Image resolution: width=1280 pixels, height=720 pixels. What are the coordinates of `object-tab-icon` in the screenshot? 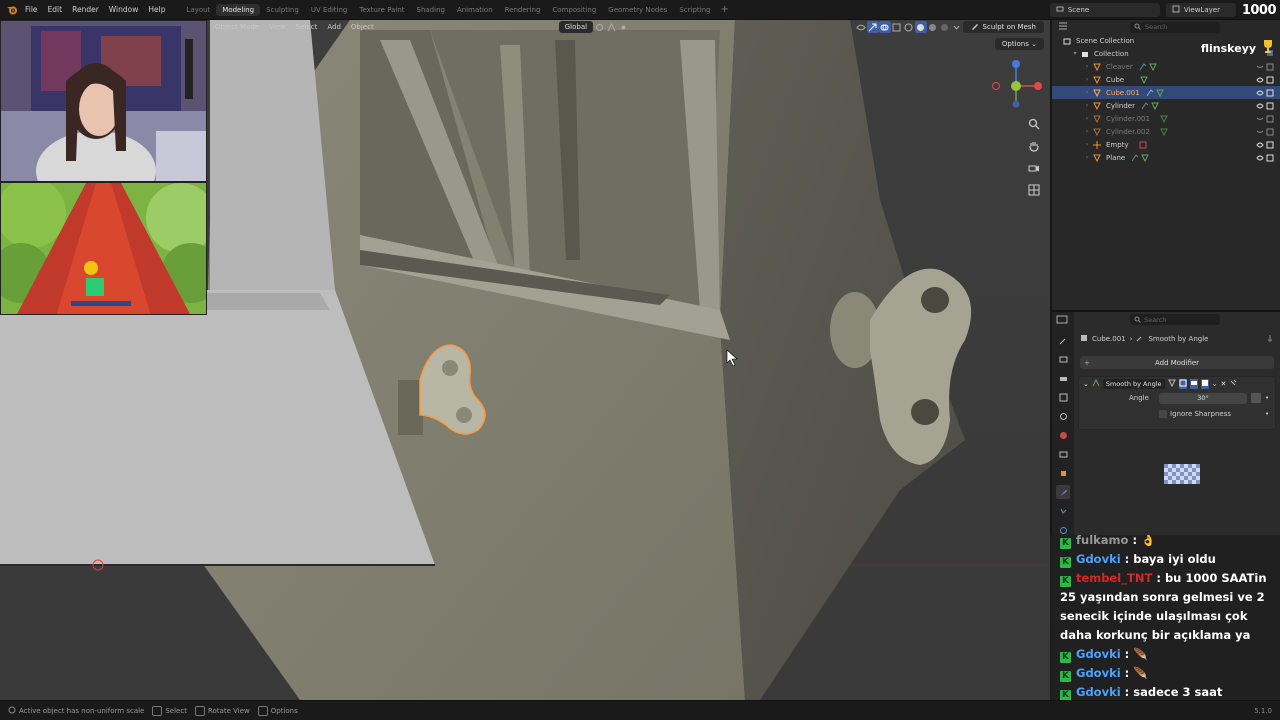 It's located at (1063, 473).